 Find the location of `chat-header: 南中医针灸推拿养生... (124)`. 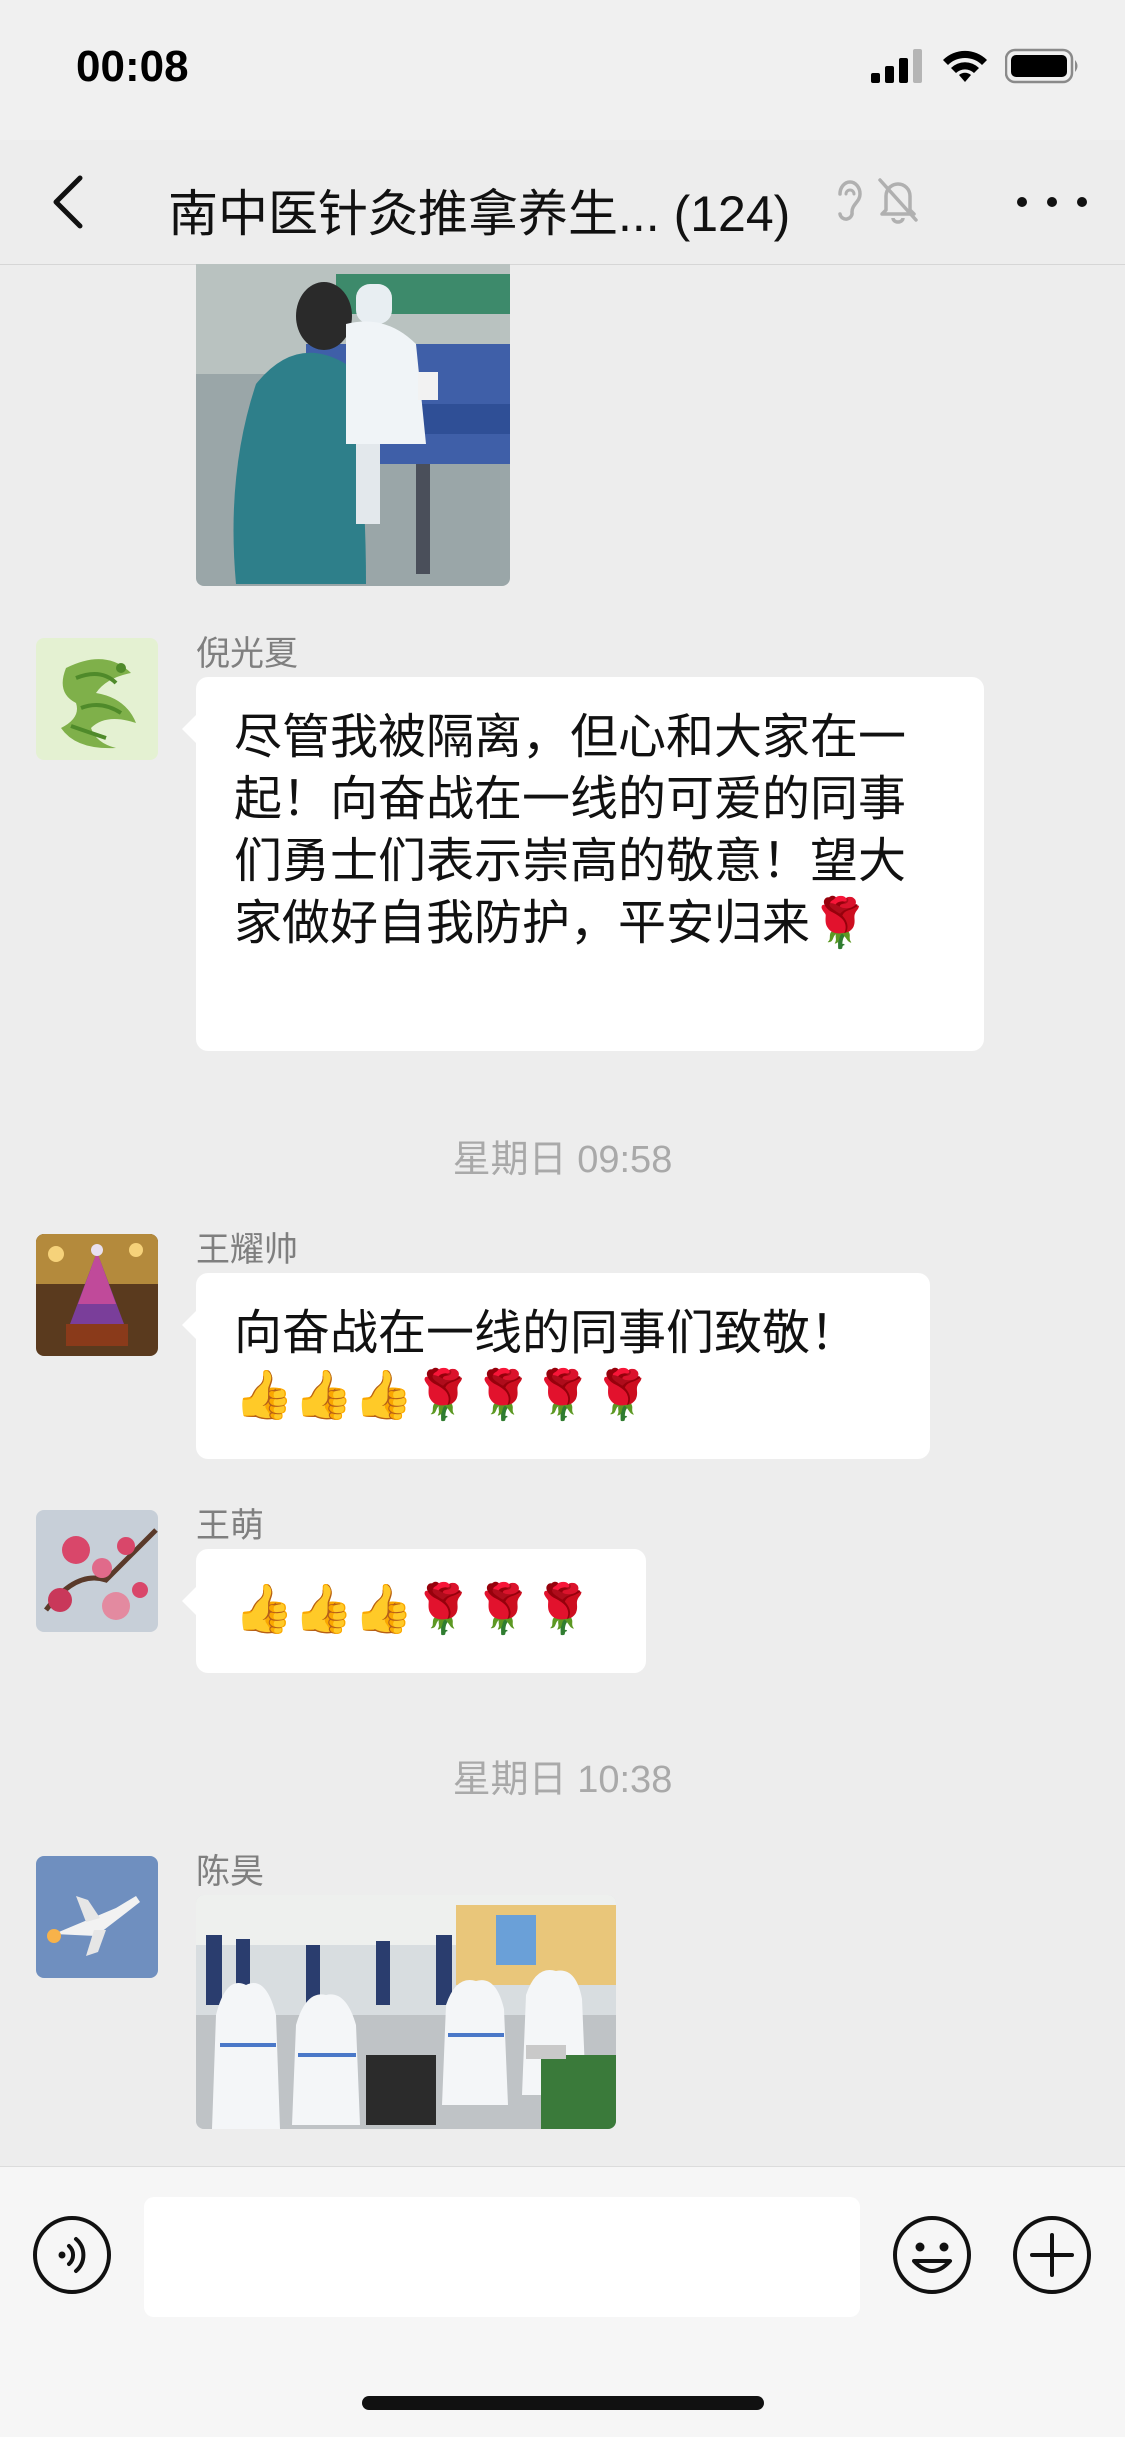

chat-header: 南中医针灸推拿养生... (124) is located at coordinates (562, 202).